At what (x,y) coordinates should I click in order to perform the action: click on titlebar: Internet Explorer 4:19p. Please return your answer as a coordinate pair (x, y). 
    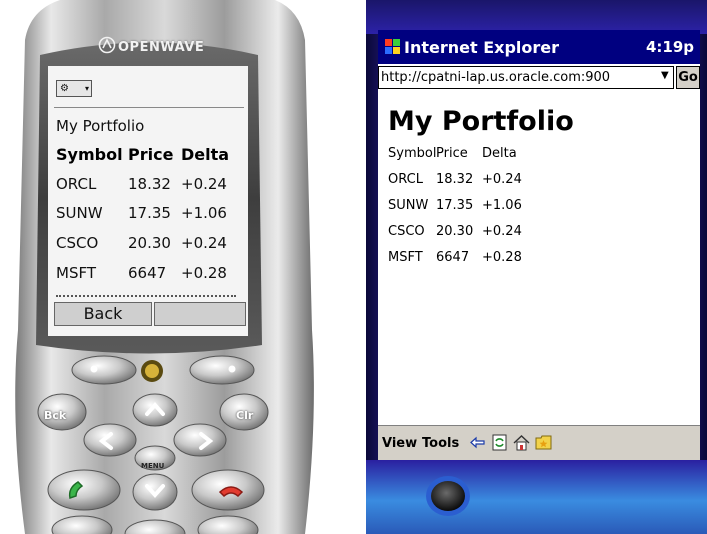
    Looking at the image, I should click on (539, 47).